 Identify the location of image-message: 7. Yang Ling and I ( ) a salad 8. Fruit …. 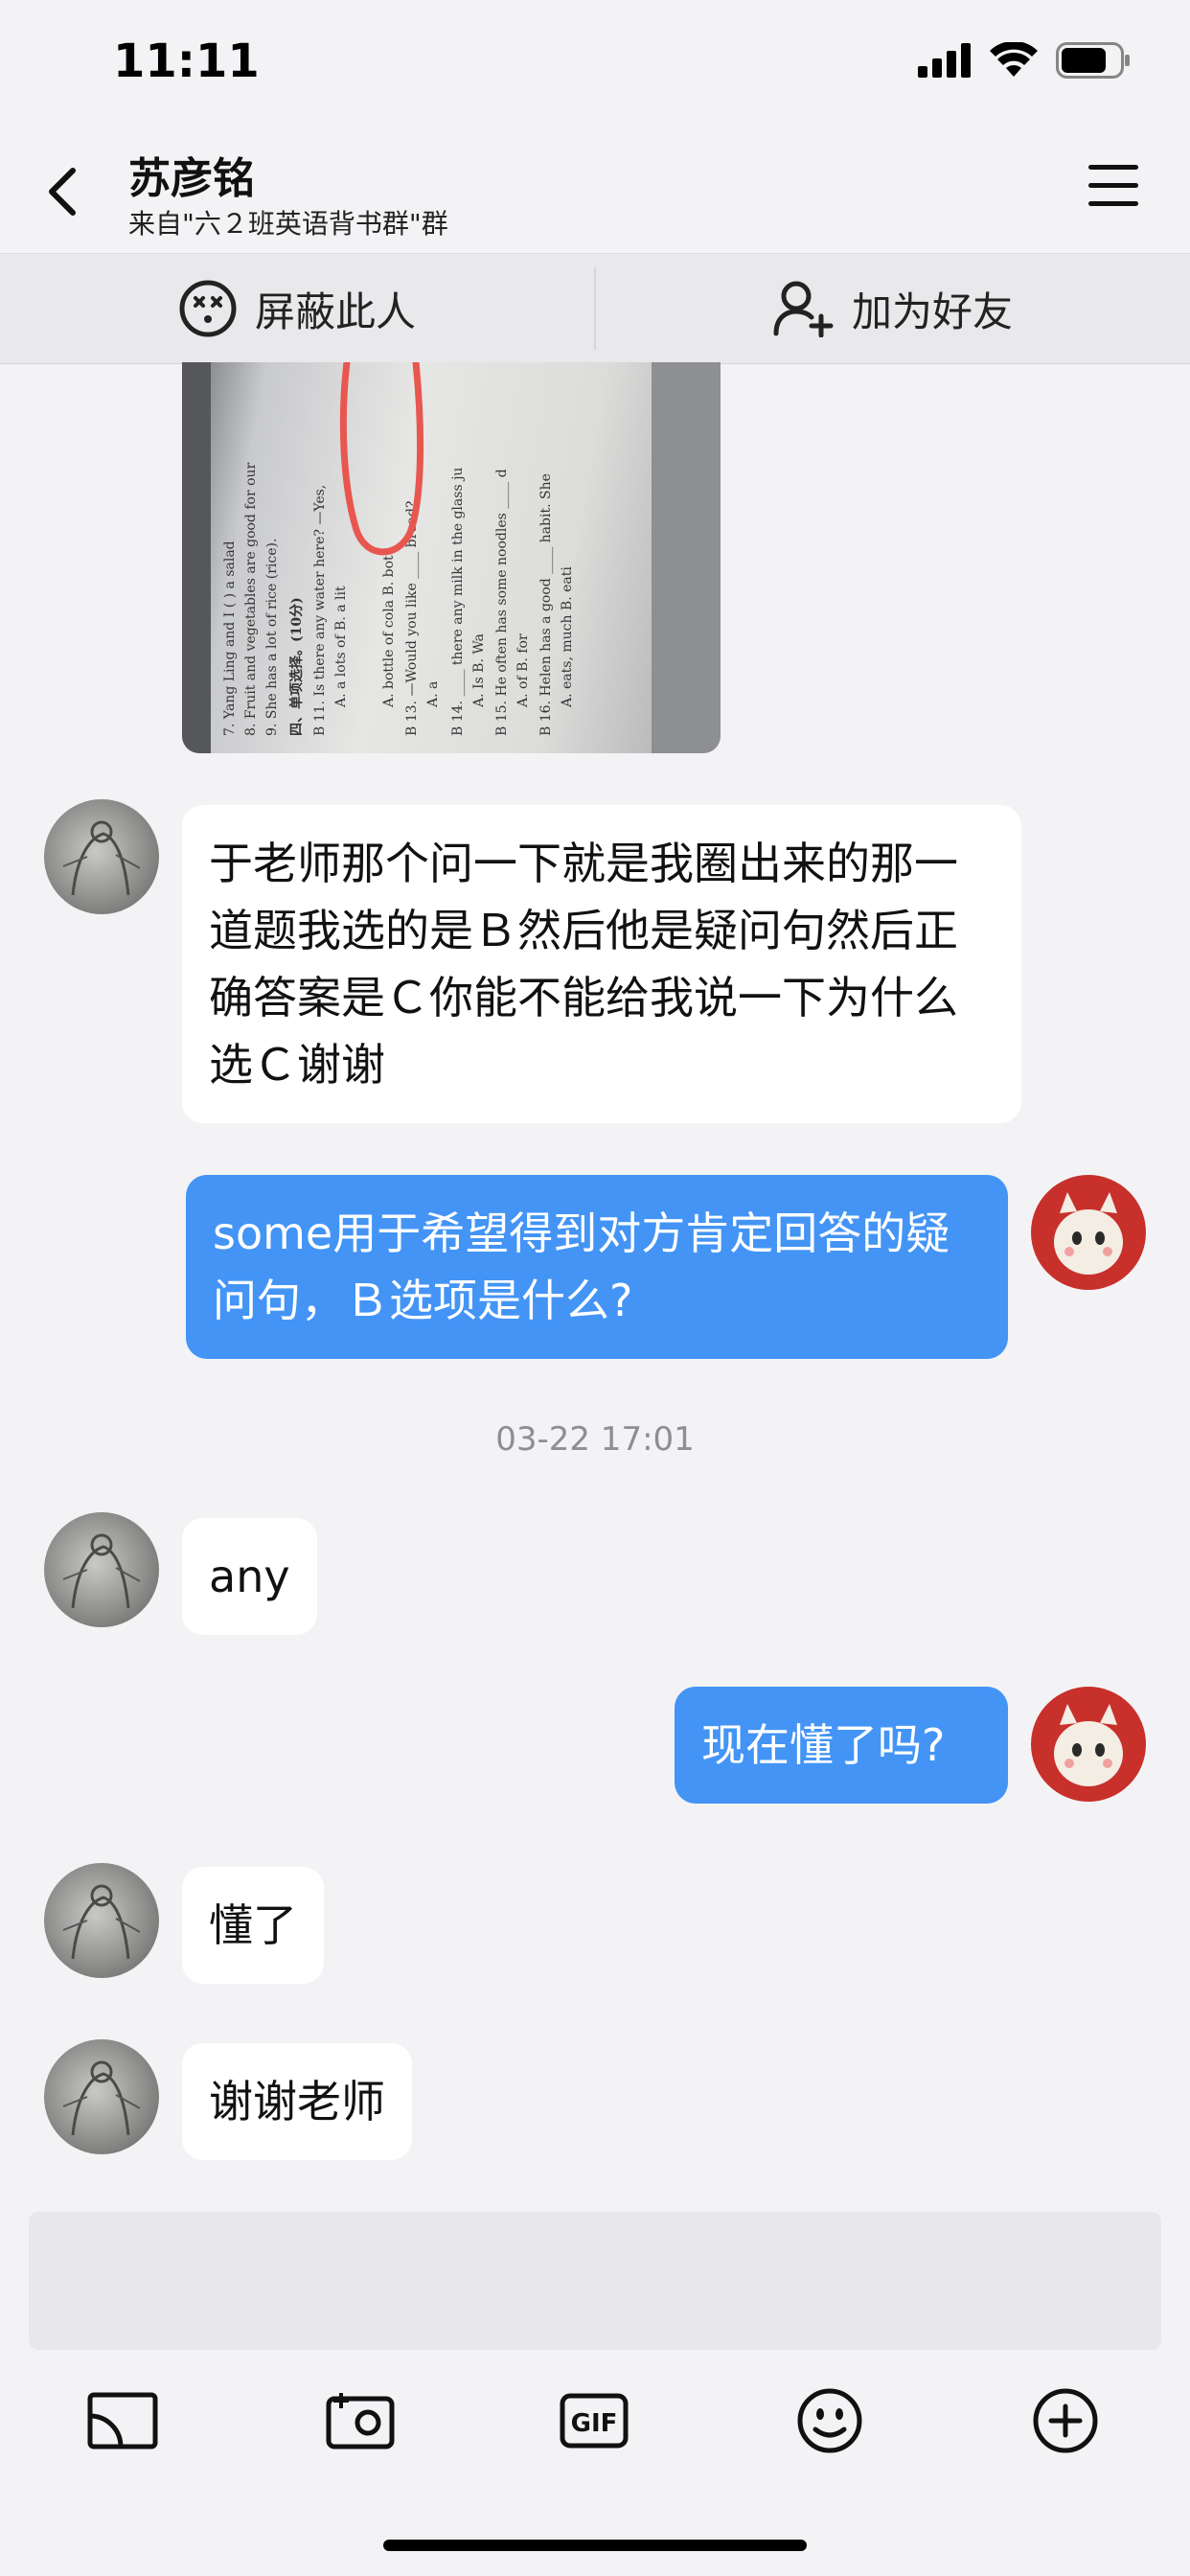
(452, 557).